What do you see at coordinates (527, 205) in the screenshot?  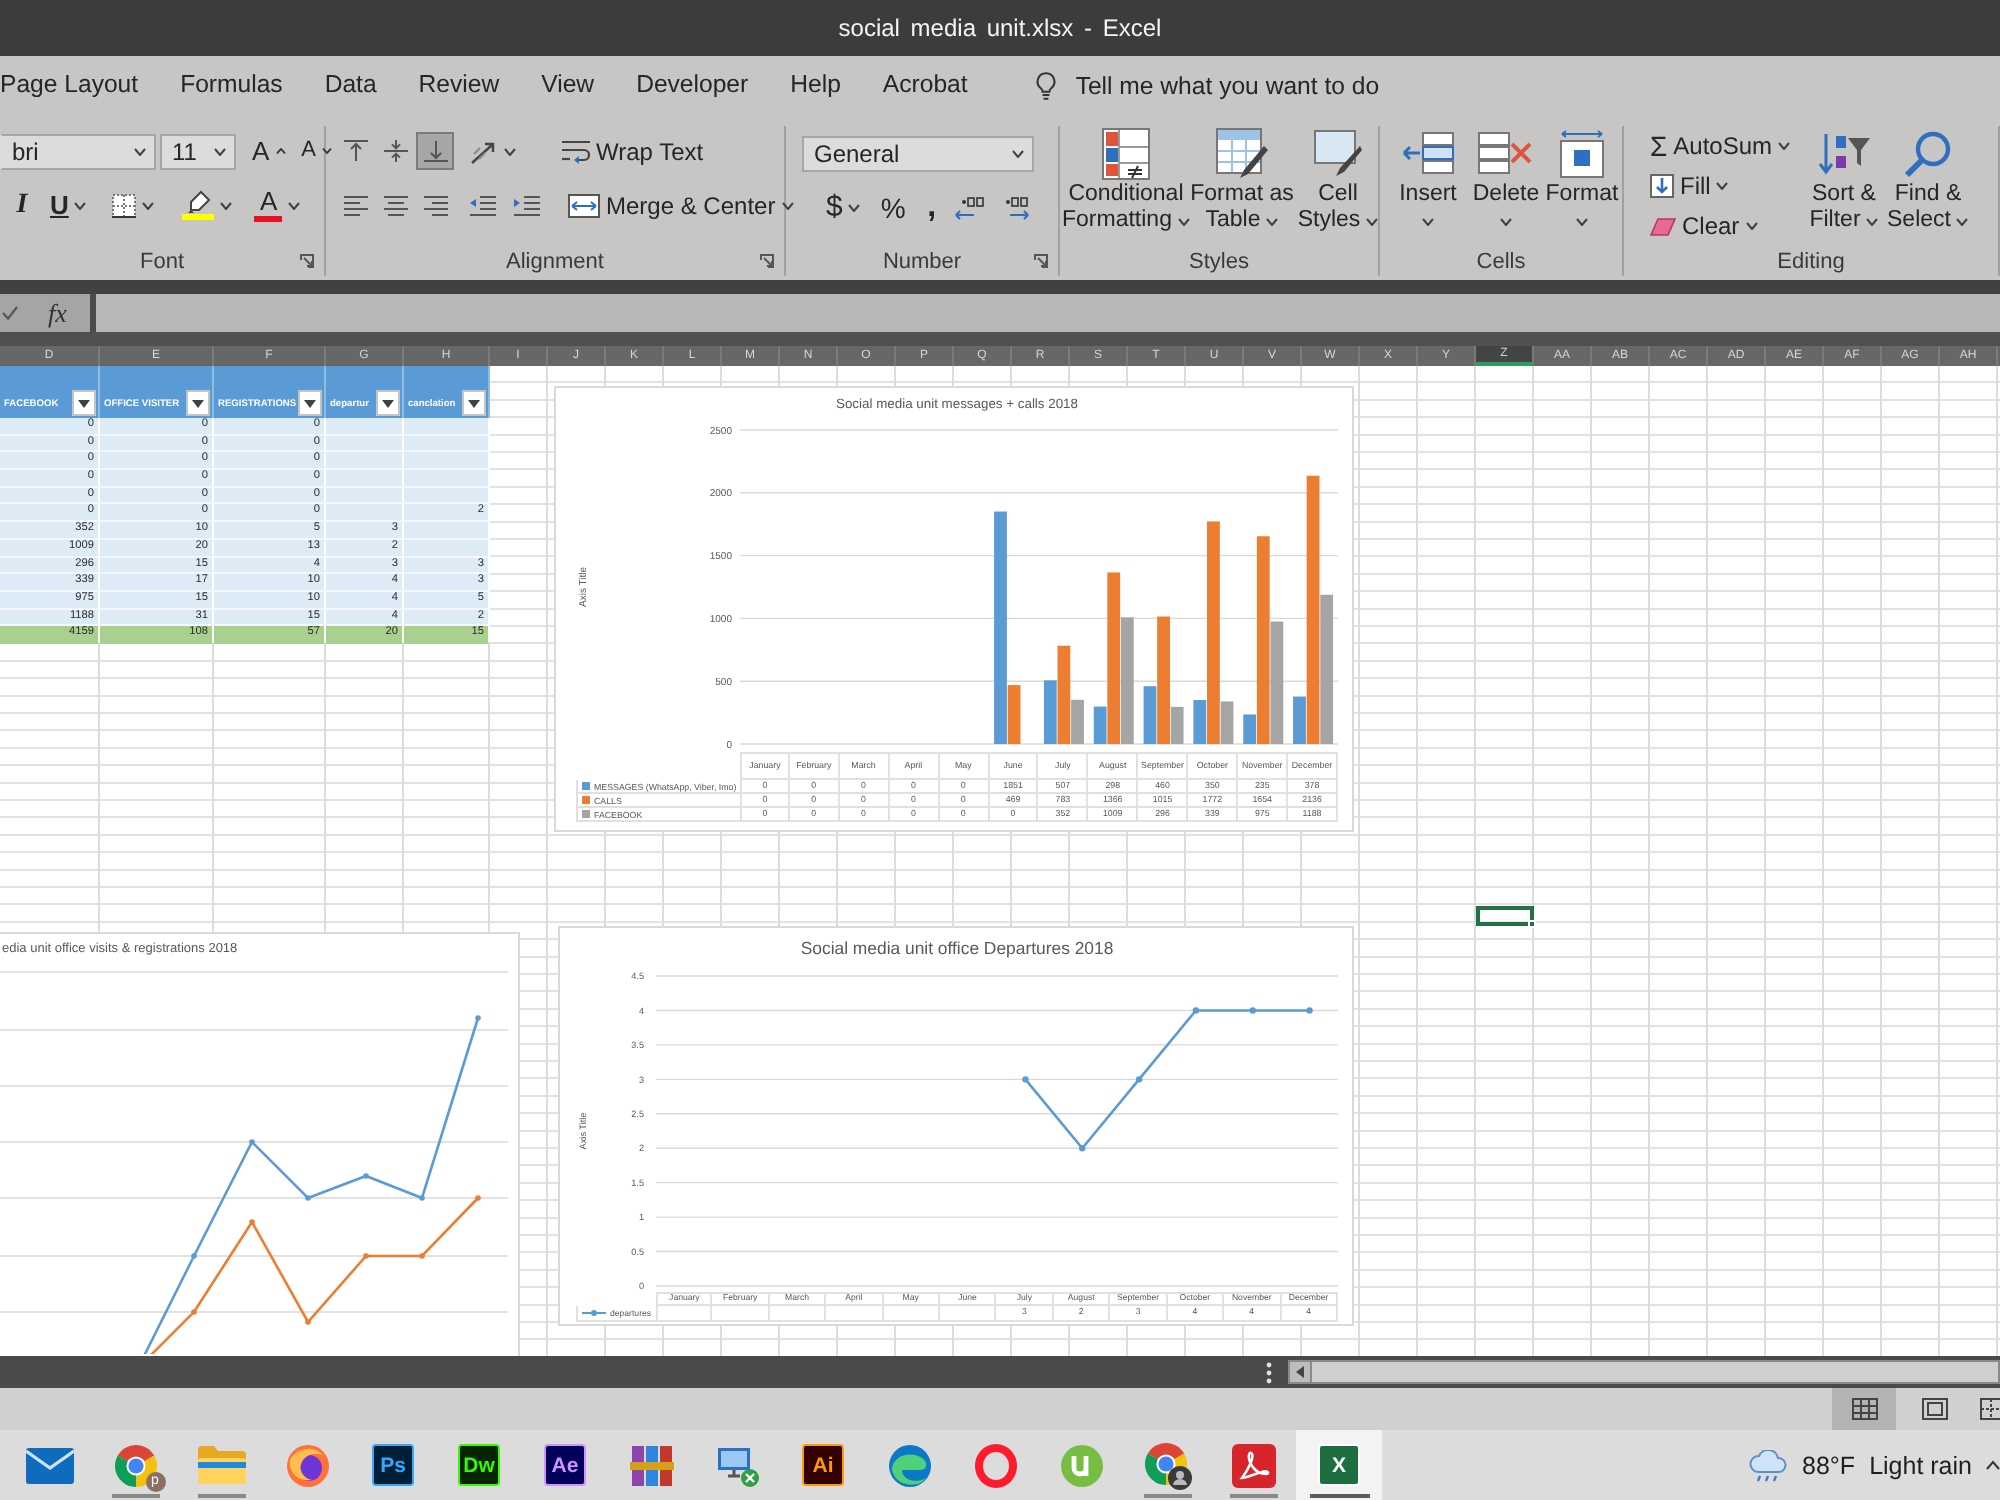 I see `increase-indent-icon` at bounding box center [527, 205].